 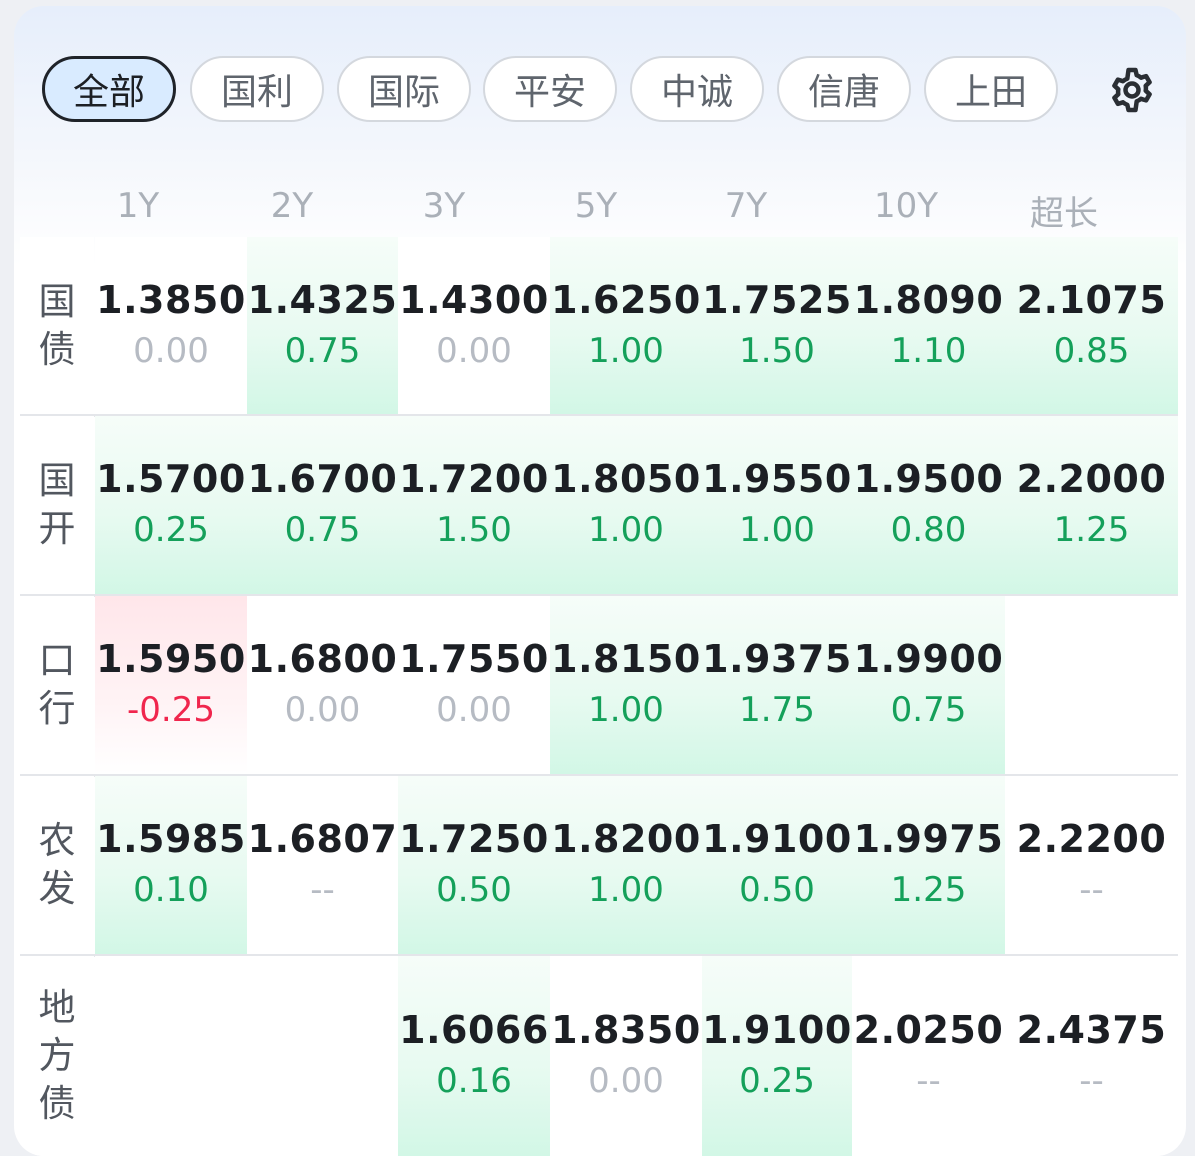 What do you see at coordinates (1091, 299) in the screenshot?
I see `yield-value: 2.1075` at bounding box center [1091, 299].